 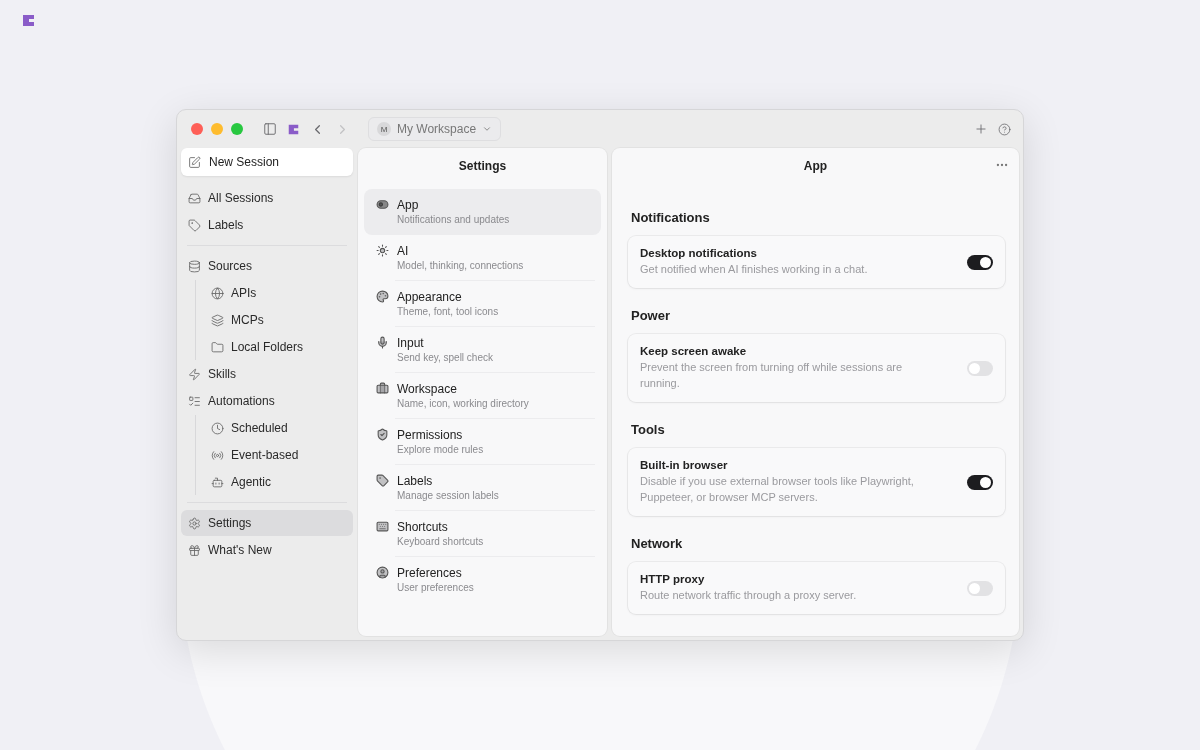 What do you see at coordinates (382, 388) in the screenshot?
I see `briefcase-icon` at bounding box center [382, 388].